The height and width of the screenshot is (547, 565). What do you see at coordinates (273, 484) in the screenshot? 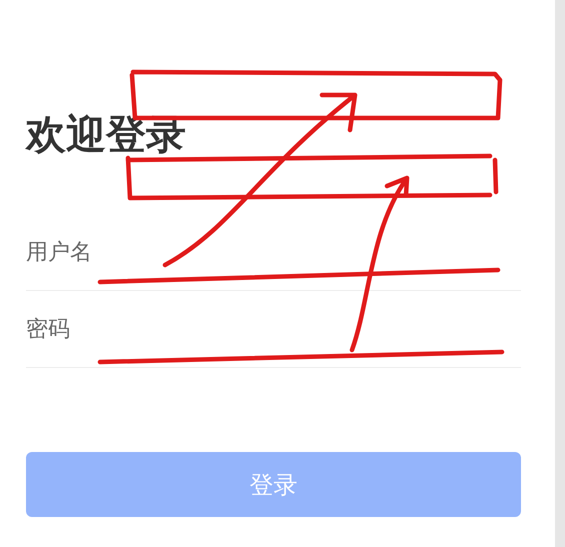
I see `login-button: 登录` at bounding box center [273, 484].